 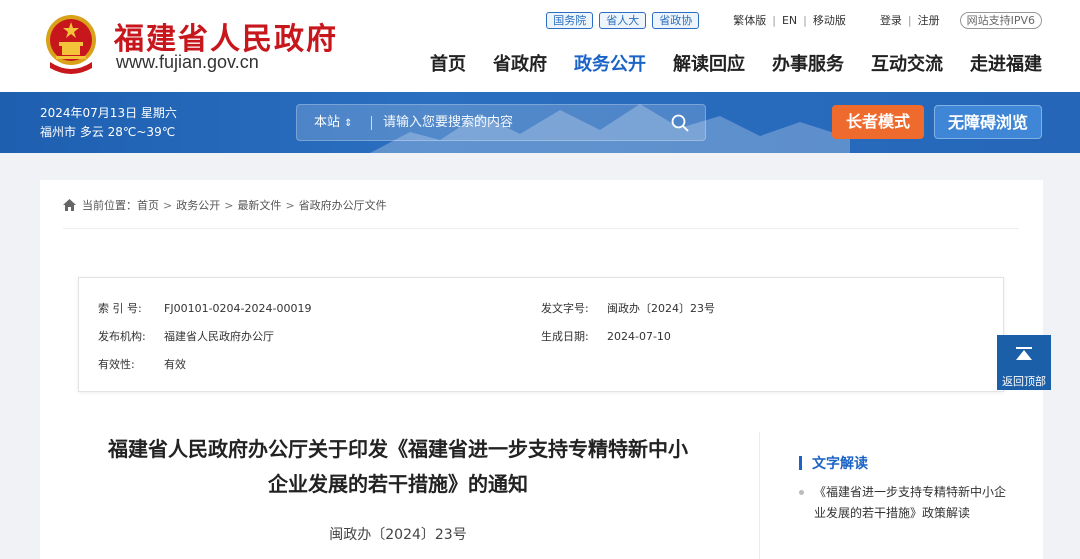 I want to click on search-input, so click(x=518, y=122).